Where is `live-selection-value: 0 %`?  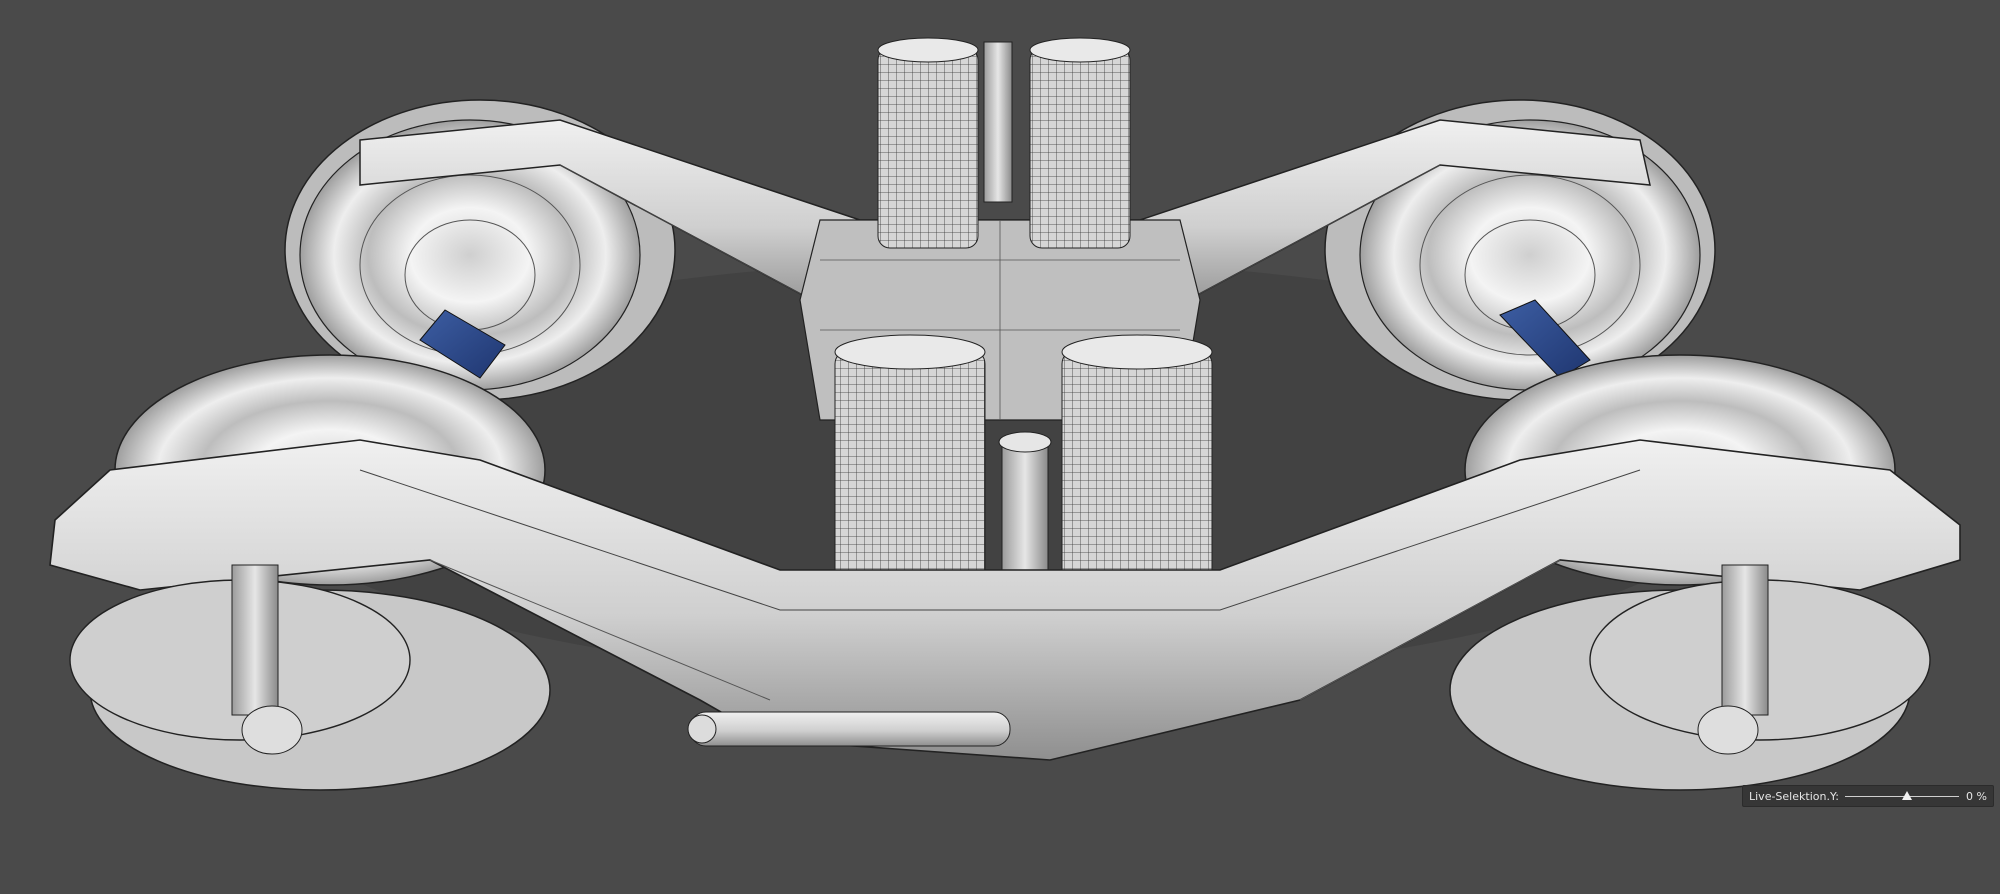 live-selection-value: 0 % is located at coordinates (1976, 796).